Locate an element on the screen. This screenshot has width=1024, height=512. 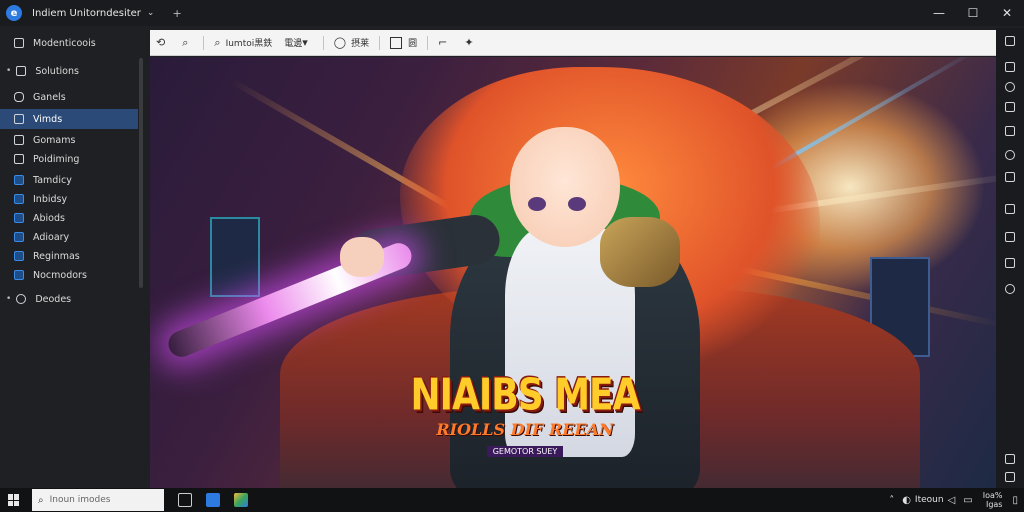
history-icon is located at coordinates (1010, 87).